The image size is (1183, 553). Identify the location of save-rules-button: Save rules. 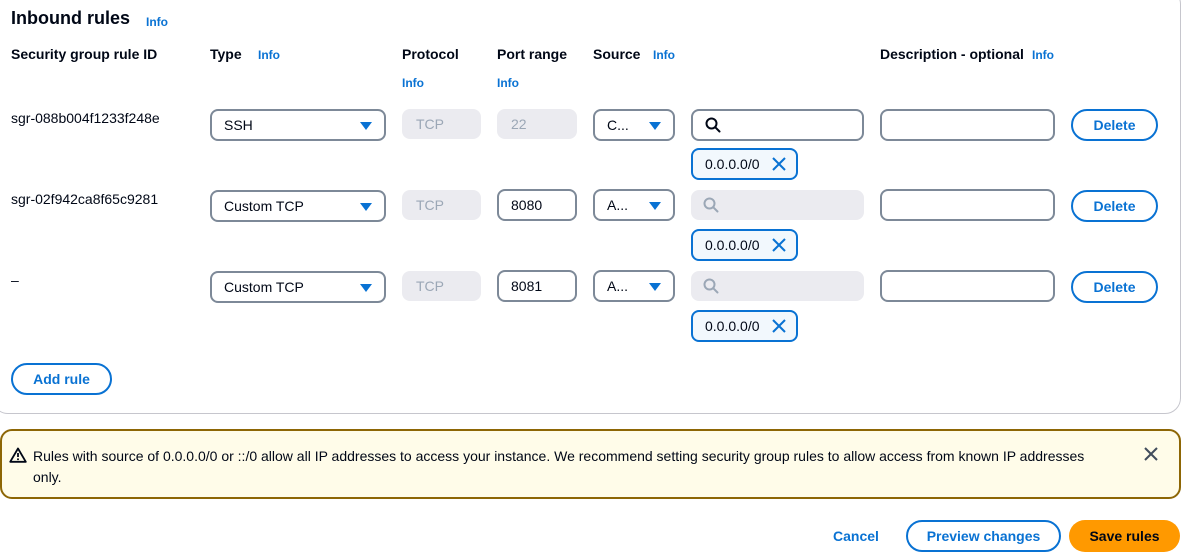
(1124, 536).